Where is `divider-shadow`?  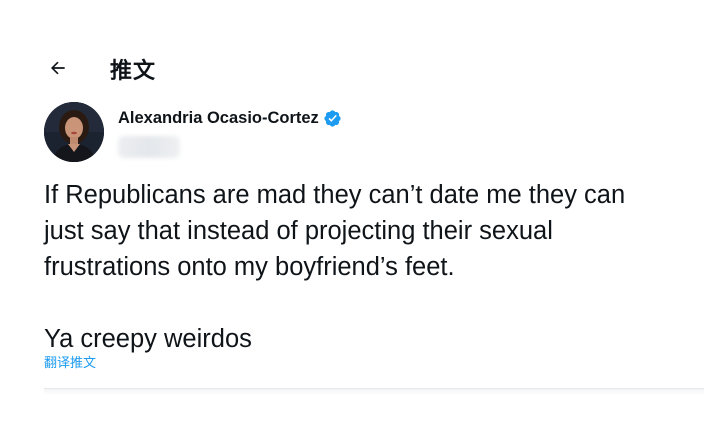 divider-shadow is located at coordinates (374, 392).